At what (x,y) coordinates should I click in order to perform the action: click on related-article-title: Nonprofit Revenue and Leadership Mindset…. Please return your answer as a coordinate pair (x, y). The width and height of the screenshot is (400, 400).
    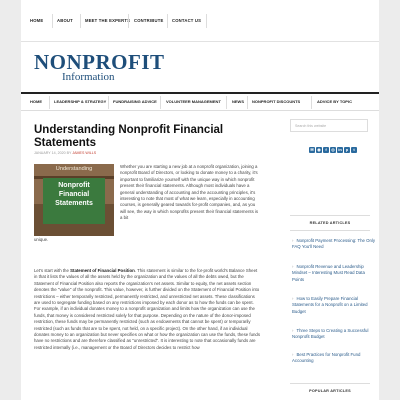
    Looking at the image, I should click on (328, 273).